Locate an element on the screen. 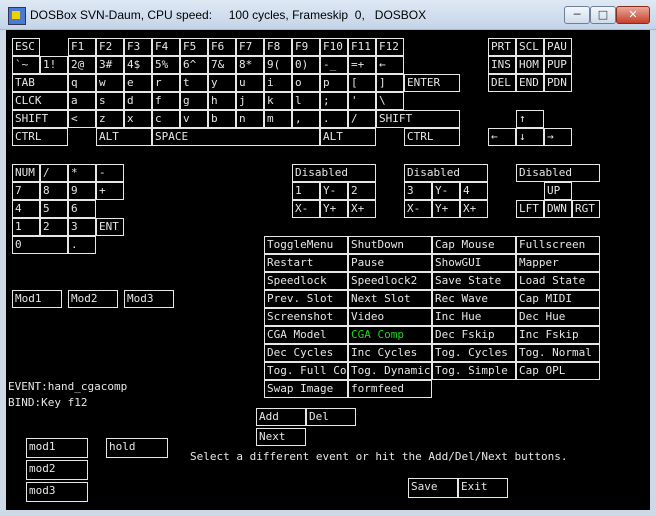  event-inc-hue: Inc Hue is located at coordinates (474, 317).